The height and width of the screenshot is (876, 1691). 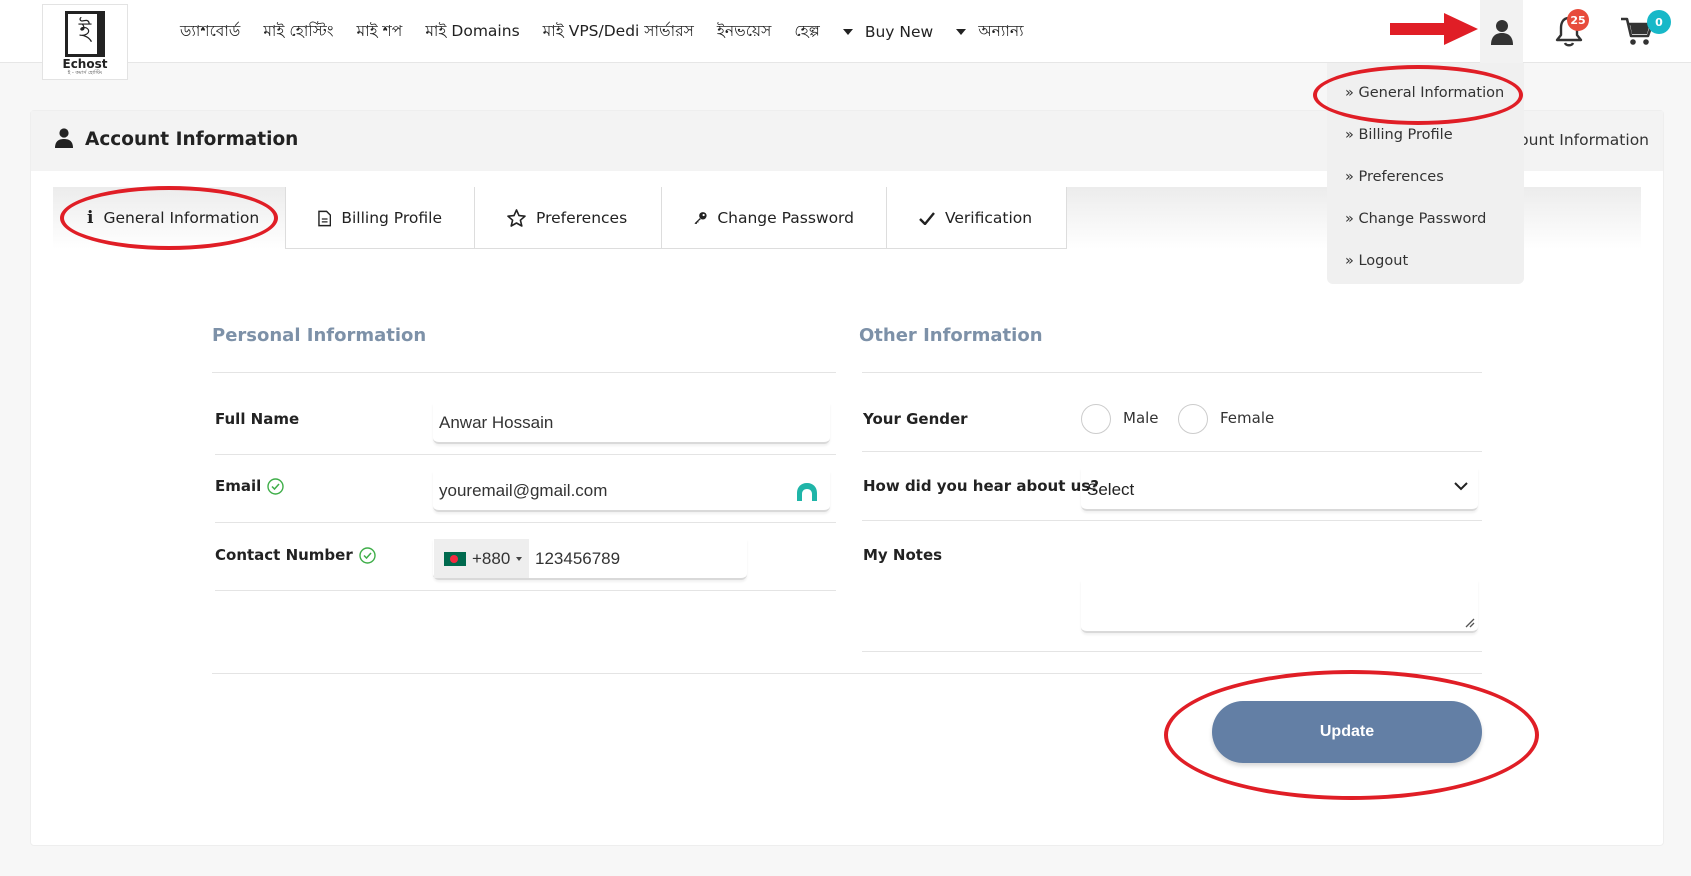 What do you see at coordinates (1347, 732) in the screenshot?
I see `update-button: Update` at bounding box center [1347, 732].